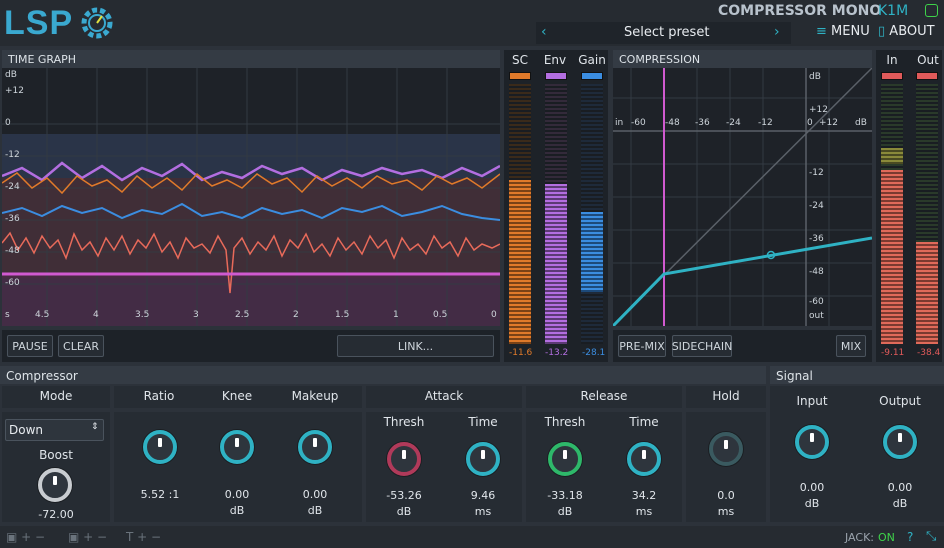  Describe the element at coordinates (812, 487) in the screenshot. I see `input-value: 0.00` at that location.